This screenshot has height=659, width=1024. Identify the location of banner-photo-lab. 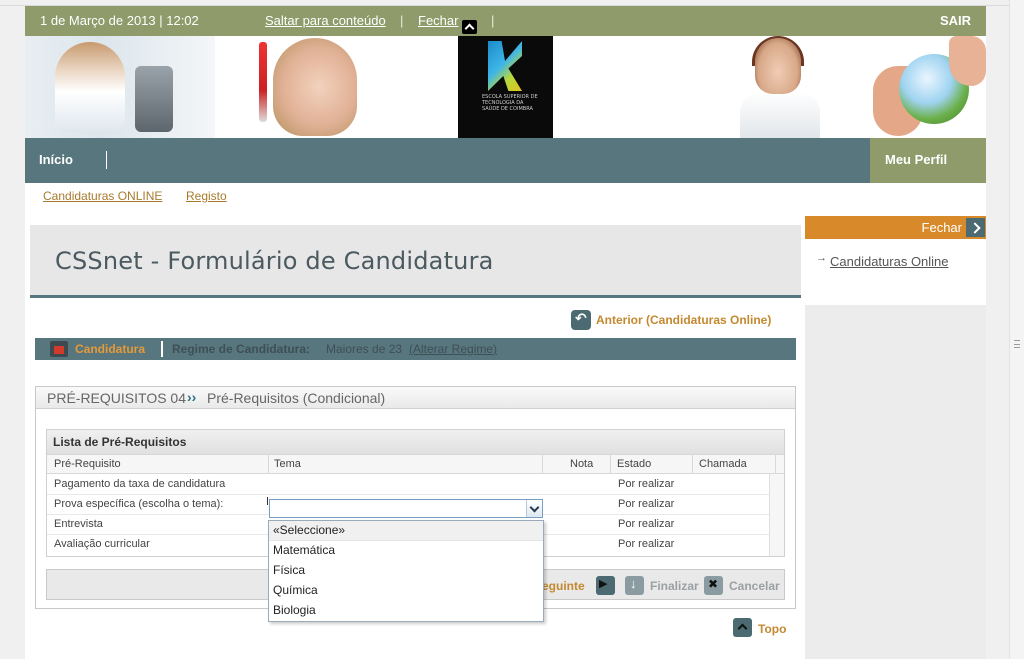
(120, 87).